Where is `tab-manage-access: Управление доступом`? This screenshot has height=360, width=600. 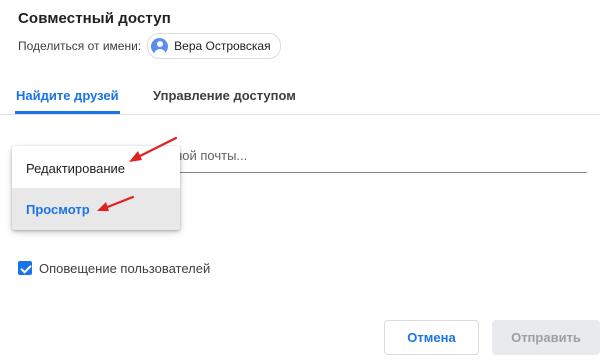
tab-manage-access: Управление доступом is located at coordinates (224, 101).